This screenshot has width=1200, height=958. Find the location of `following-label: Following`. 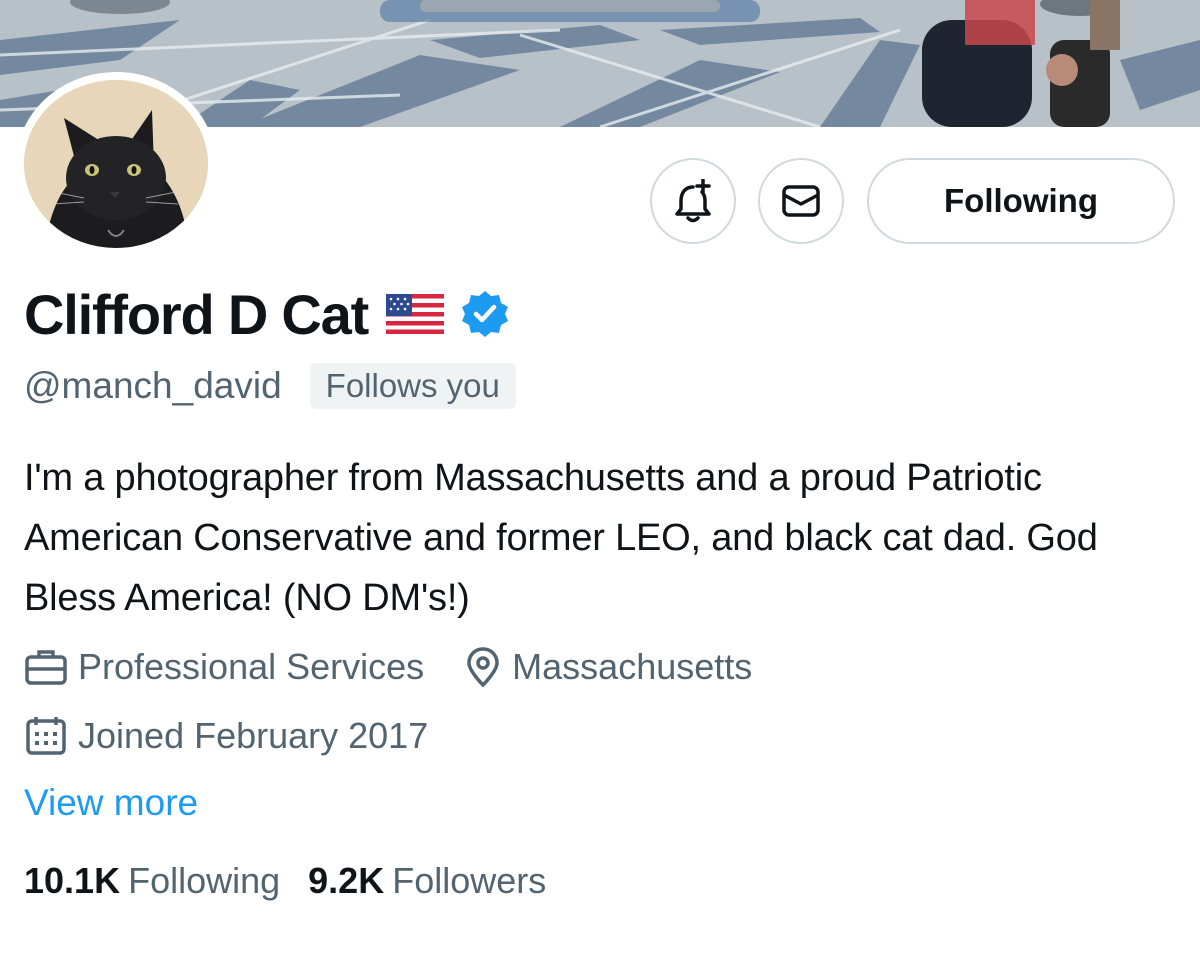

following-label: Following is located at coordinates (204, 880).